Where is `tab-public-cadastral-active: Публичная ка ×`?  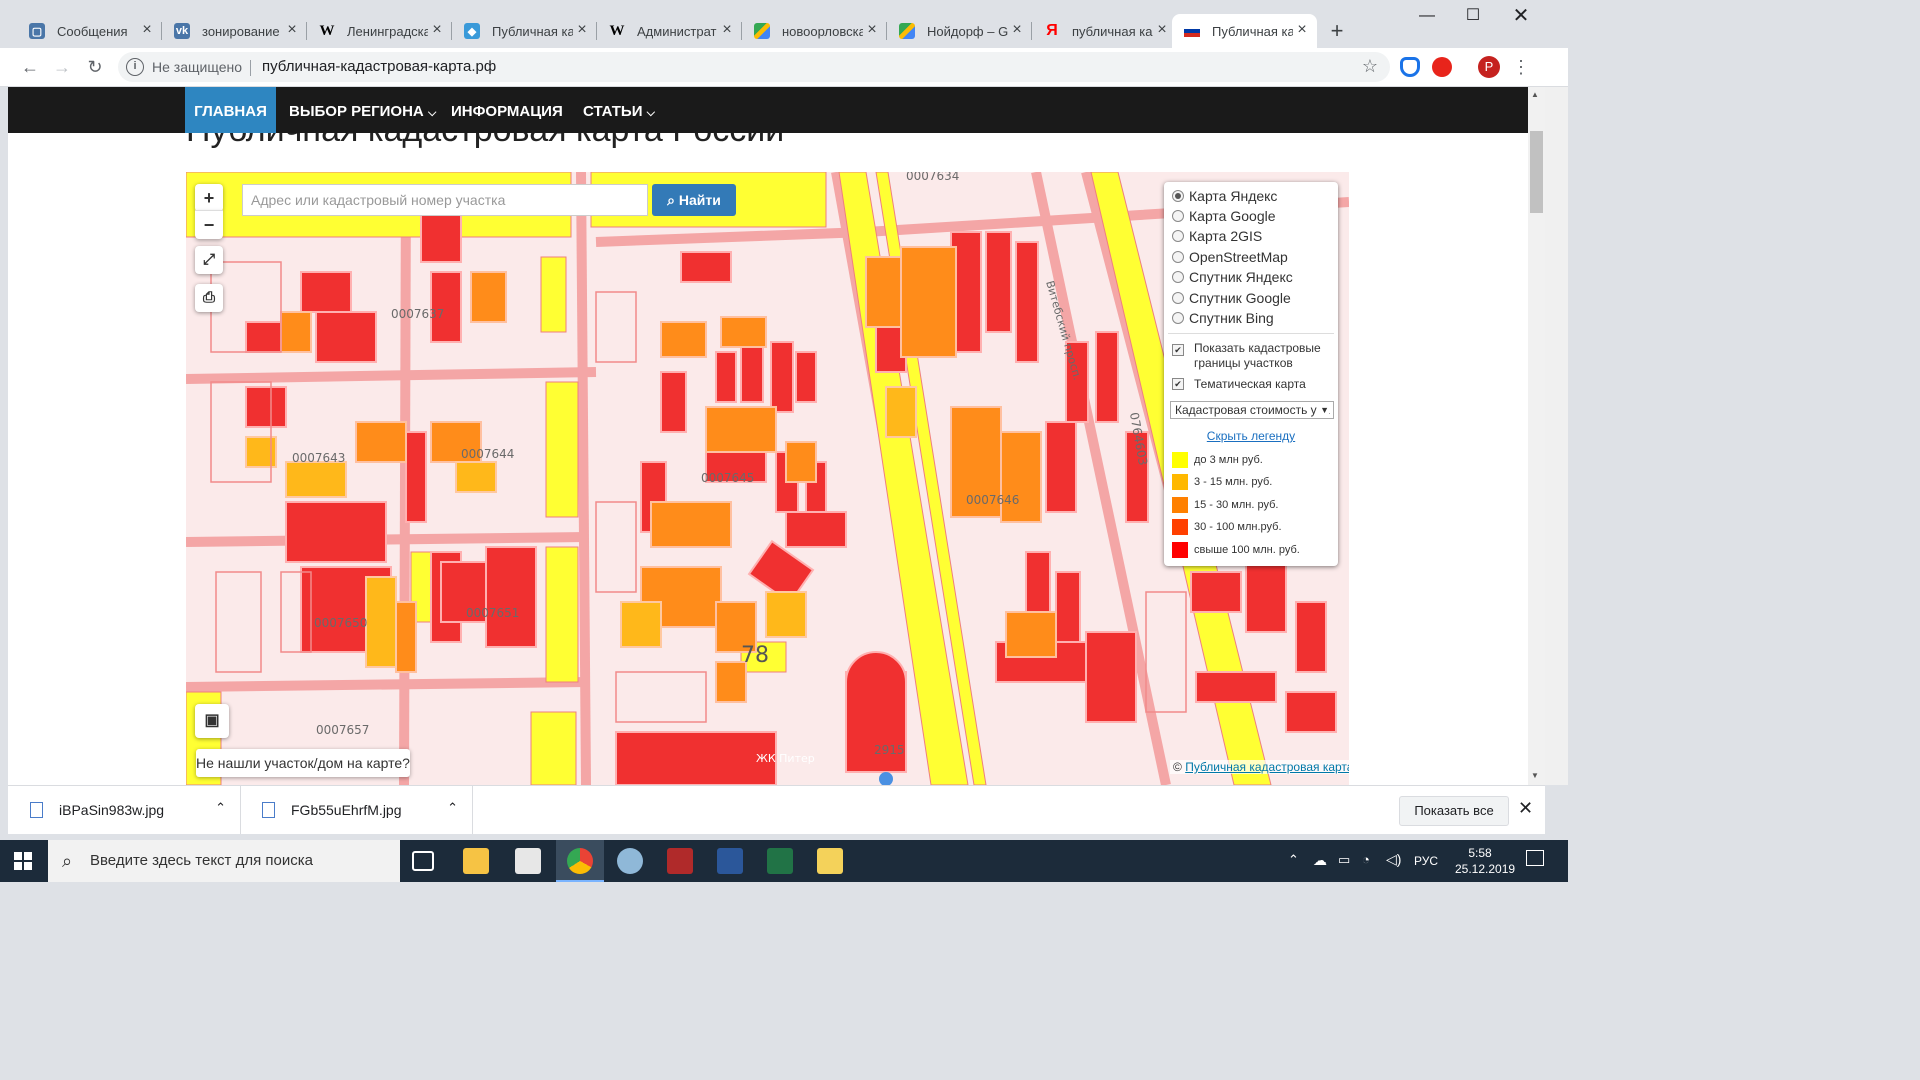
tab-public-cadastral-active: Публичная ка × is located at coordinates (1244, 31).